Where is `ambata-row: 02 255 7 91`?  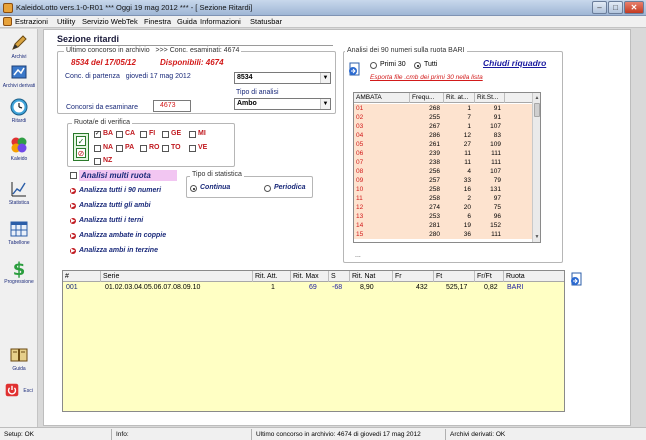 ambata-row: 02 255 7 91 is located at coordinates (443, 117).